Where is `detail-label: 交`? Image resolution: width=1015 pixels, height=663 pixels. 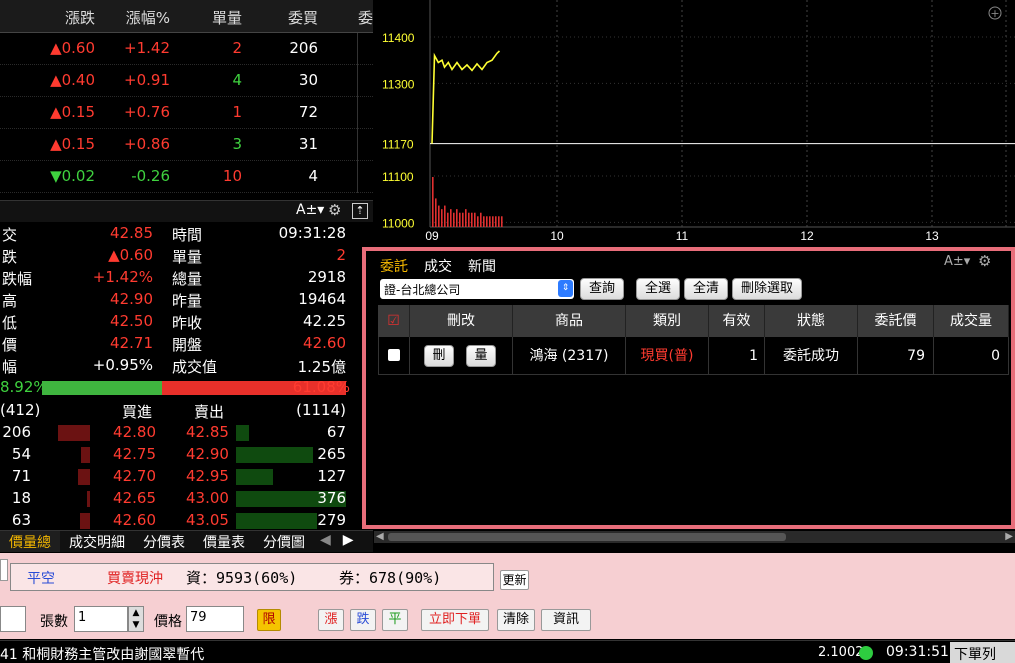 detail-label: 交 is located at coordinates (10, 235).